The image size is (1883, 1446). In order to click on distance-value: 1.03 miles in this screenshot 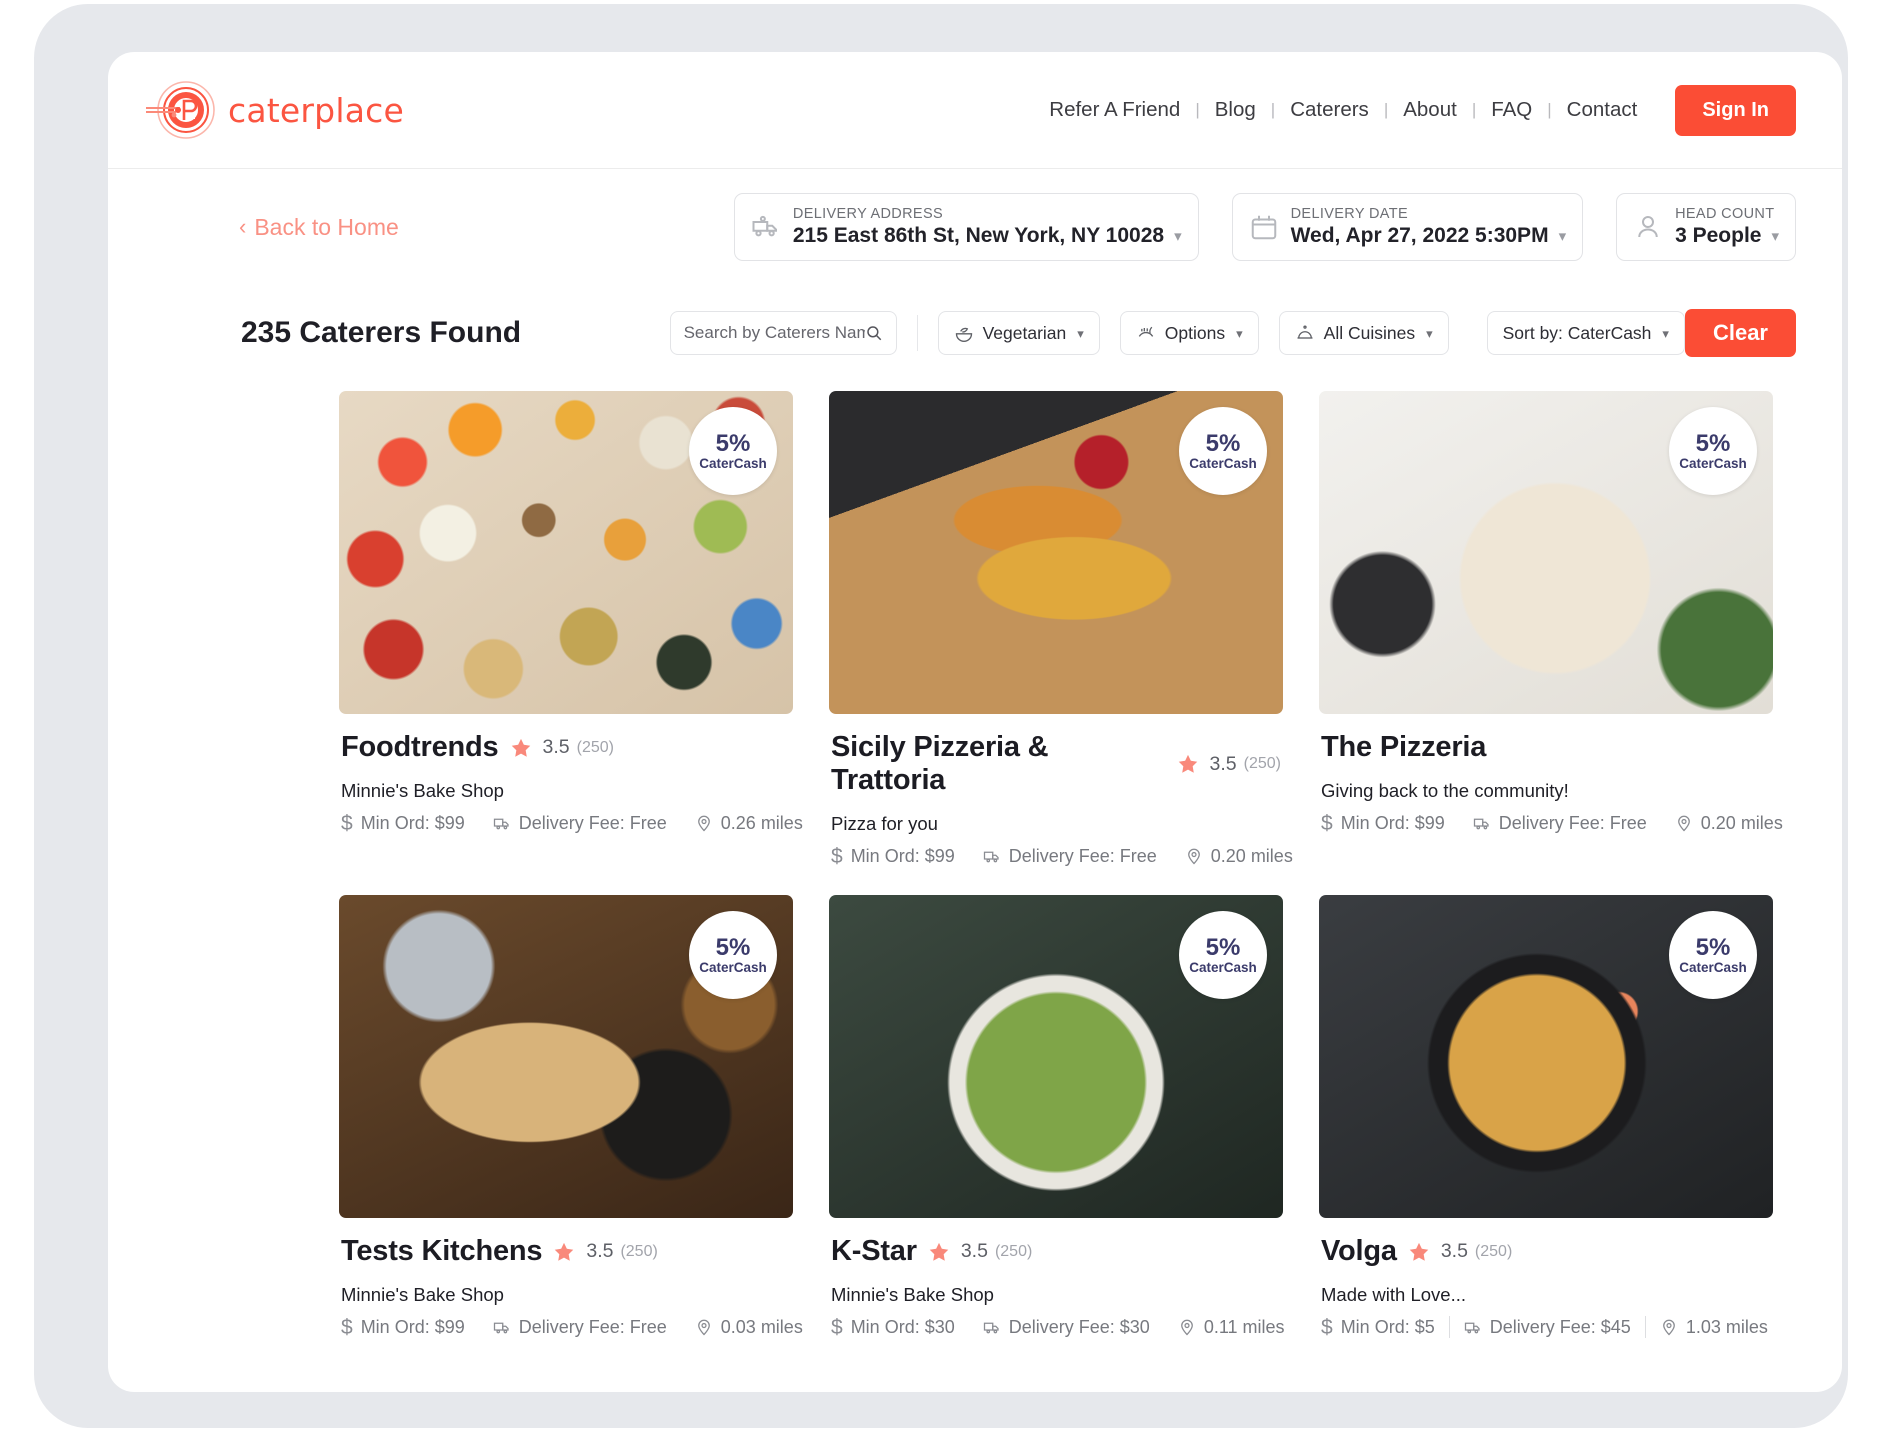, I will do `click(1726, 1326)`.